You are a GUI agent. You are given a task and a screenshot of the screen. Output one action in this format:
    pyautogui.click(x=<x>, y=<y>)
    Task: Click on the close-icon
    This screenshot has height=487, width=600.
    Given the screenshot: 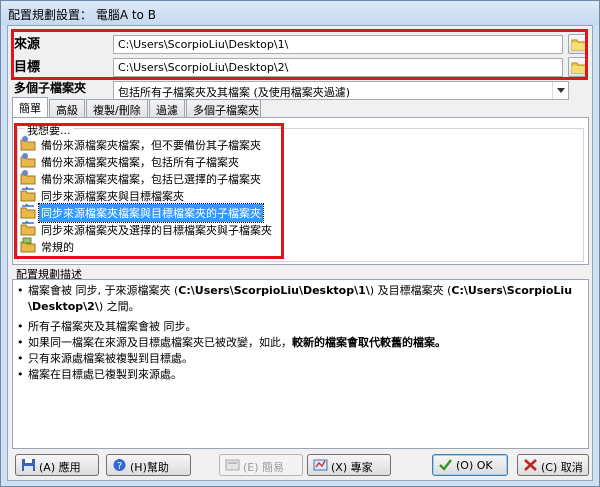 What is the action you would take?
    pyautogui.click(x=530, y=465)
    